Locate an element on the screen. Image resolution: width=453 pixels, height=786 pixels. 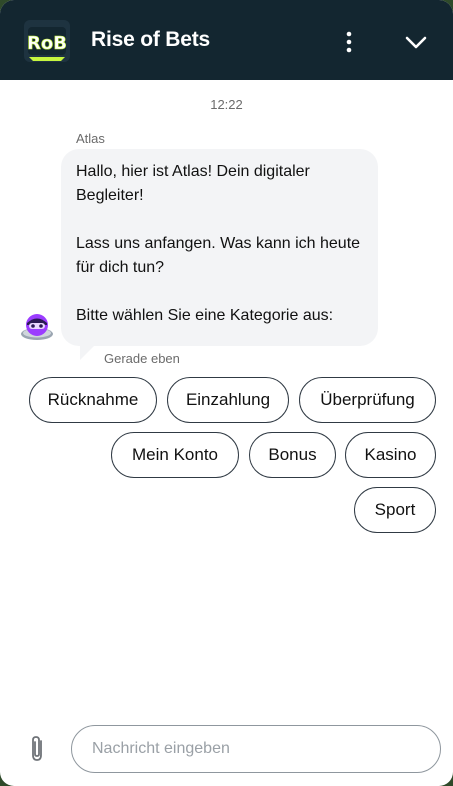
bubble-tail is located at coordinates (87, 353).